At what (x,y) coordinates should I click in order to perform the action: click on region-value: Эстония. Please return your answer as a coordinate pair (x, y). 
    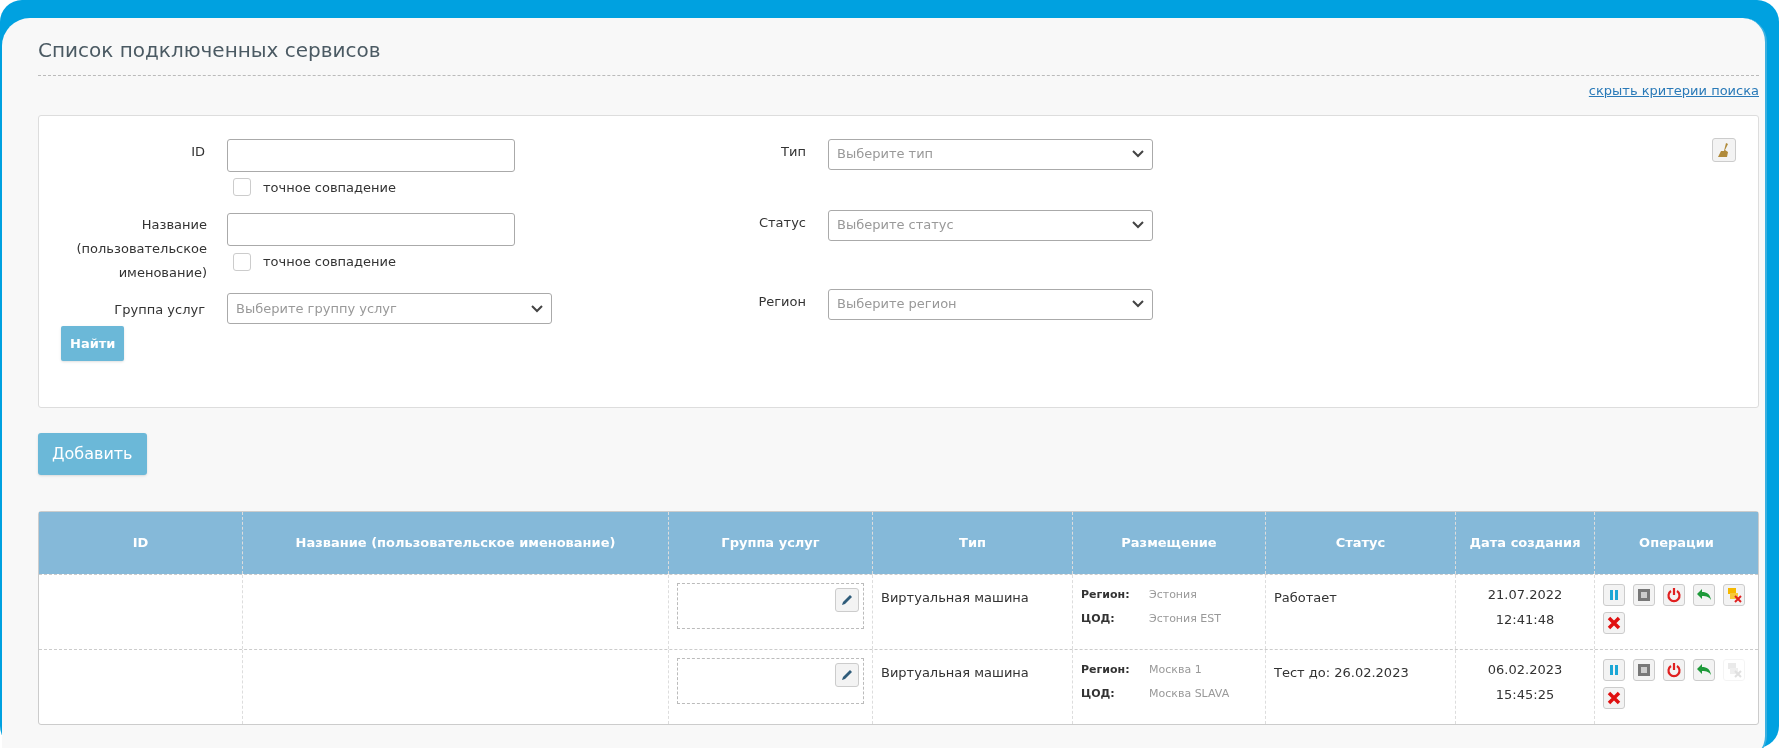
    Looking at the image, I should click on (1173, 594).